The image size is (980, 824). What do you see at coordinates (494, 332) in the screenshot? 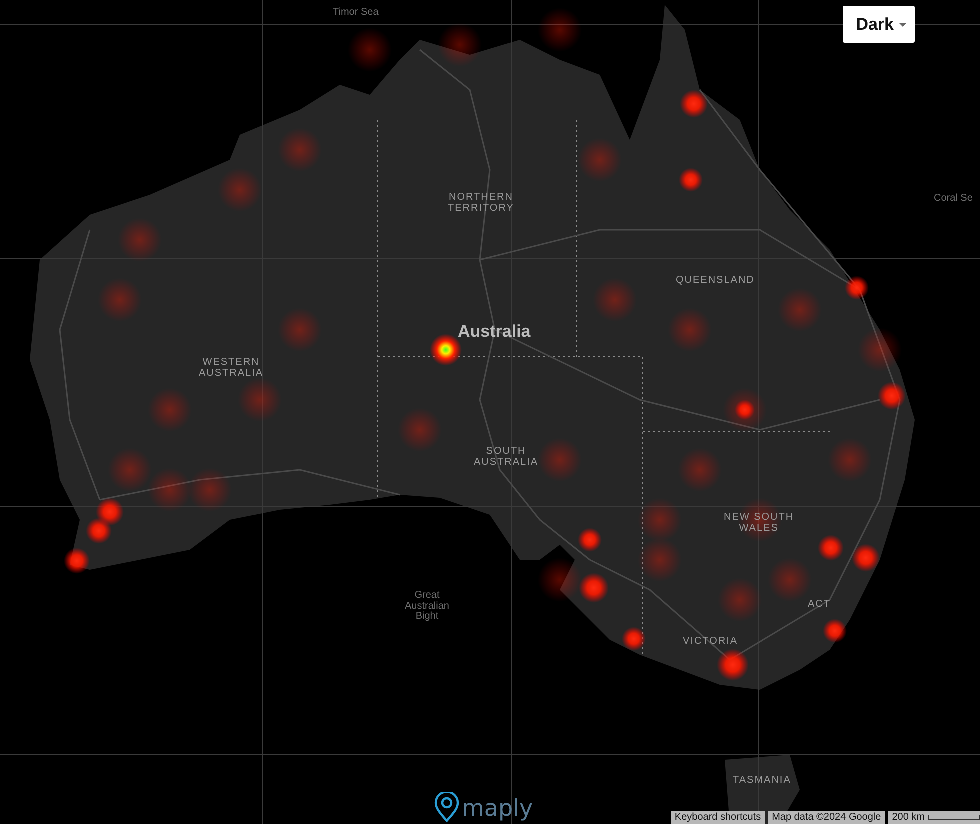
I see `map-label: Australia` at bounding box center [494, 332].